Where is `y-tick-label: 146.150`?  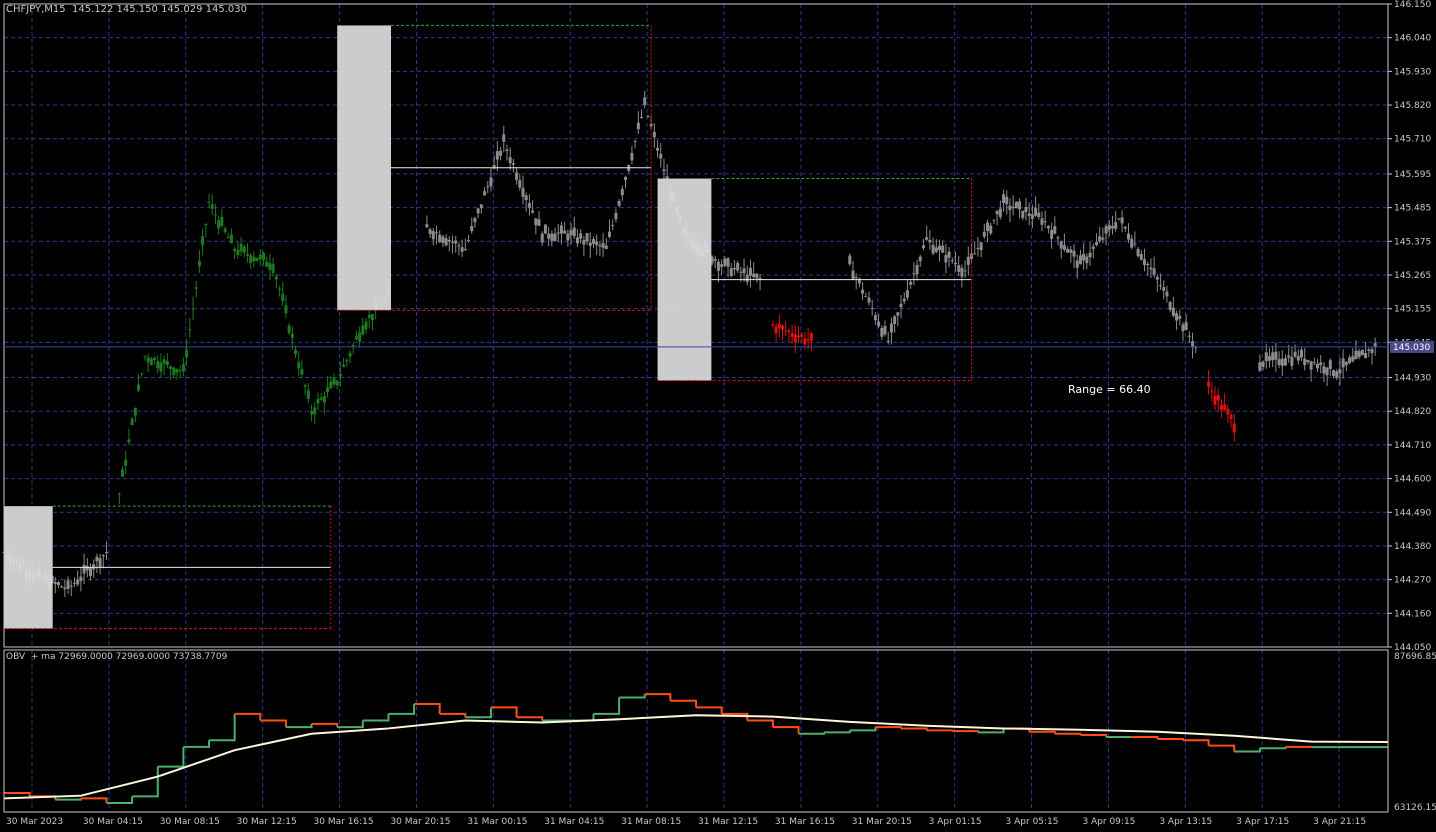 y-tick-label: 146.150 is located at coordinates (1412, 5).